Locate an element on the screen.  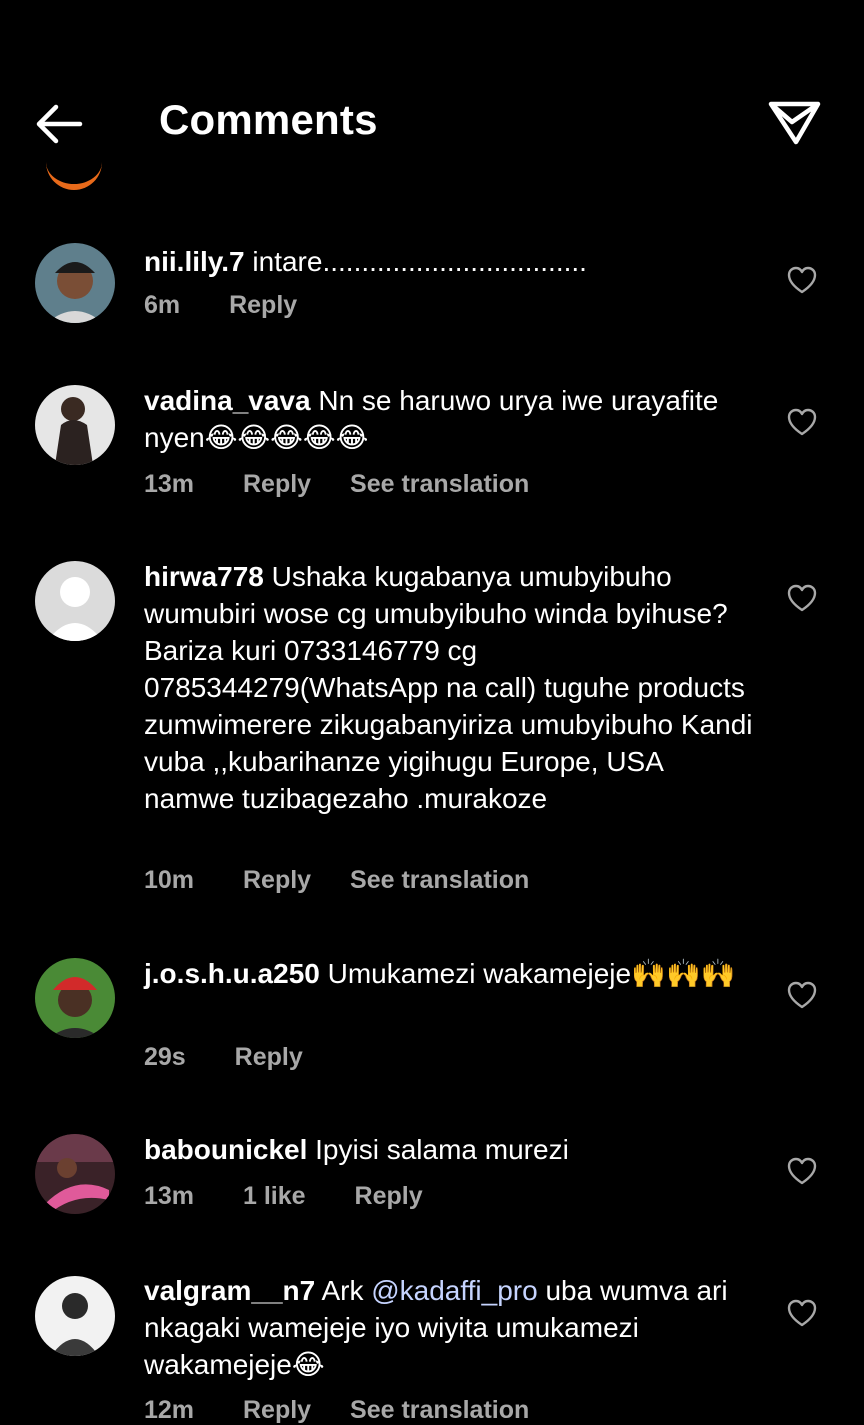
back-arrow-icon is located at coordinates (61, 124).